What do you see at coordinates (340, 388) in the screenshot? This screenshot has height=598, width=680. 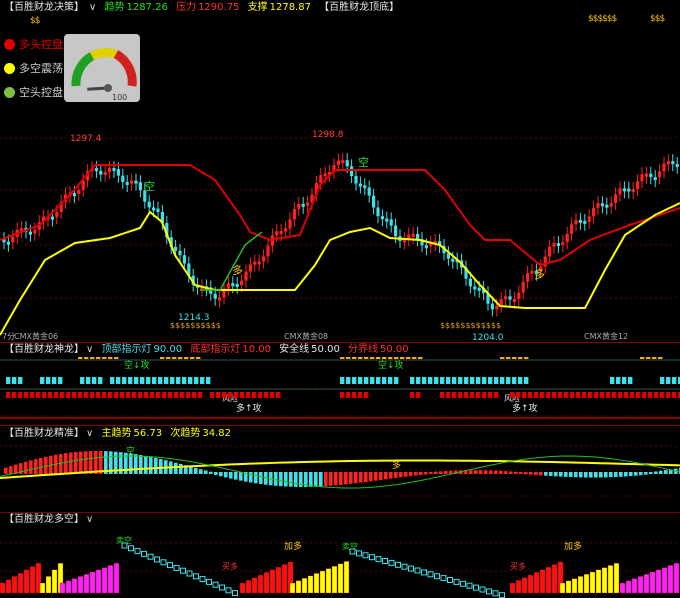 I see `shenlong-chart: 空↓攻 空↓攻 风险 风险 多↑攻 多↑攻` at bounding box center [340, 388].